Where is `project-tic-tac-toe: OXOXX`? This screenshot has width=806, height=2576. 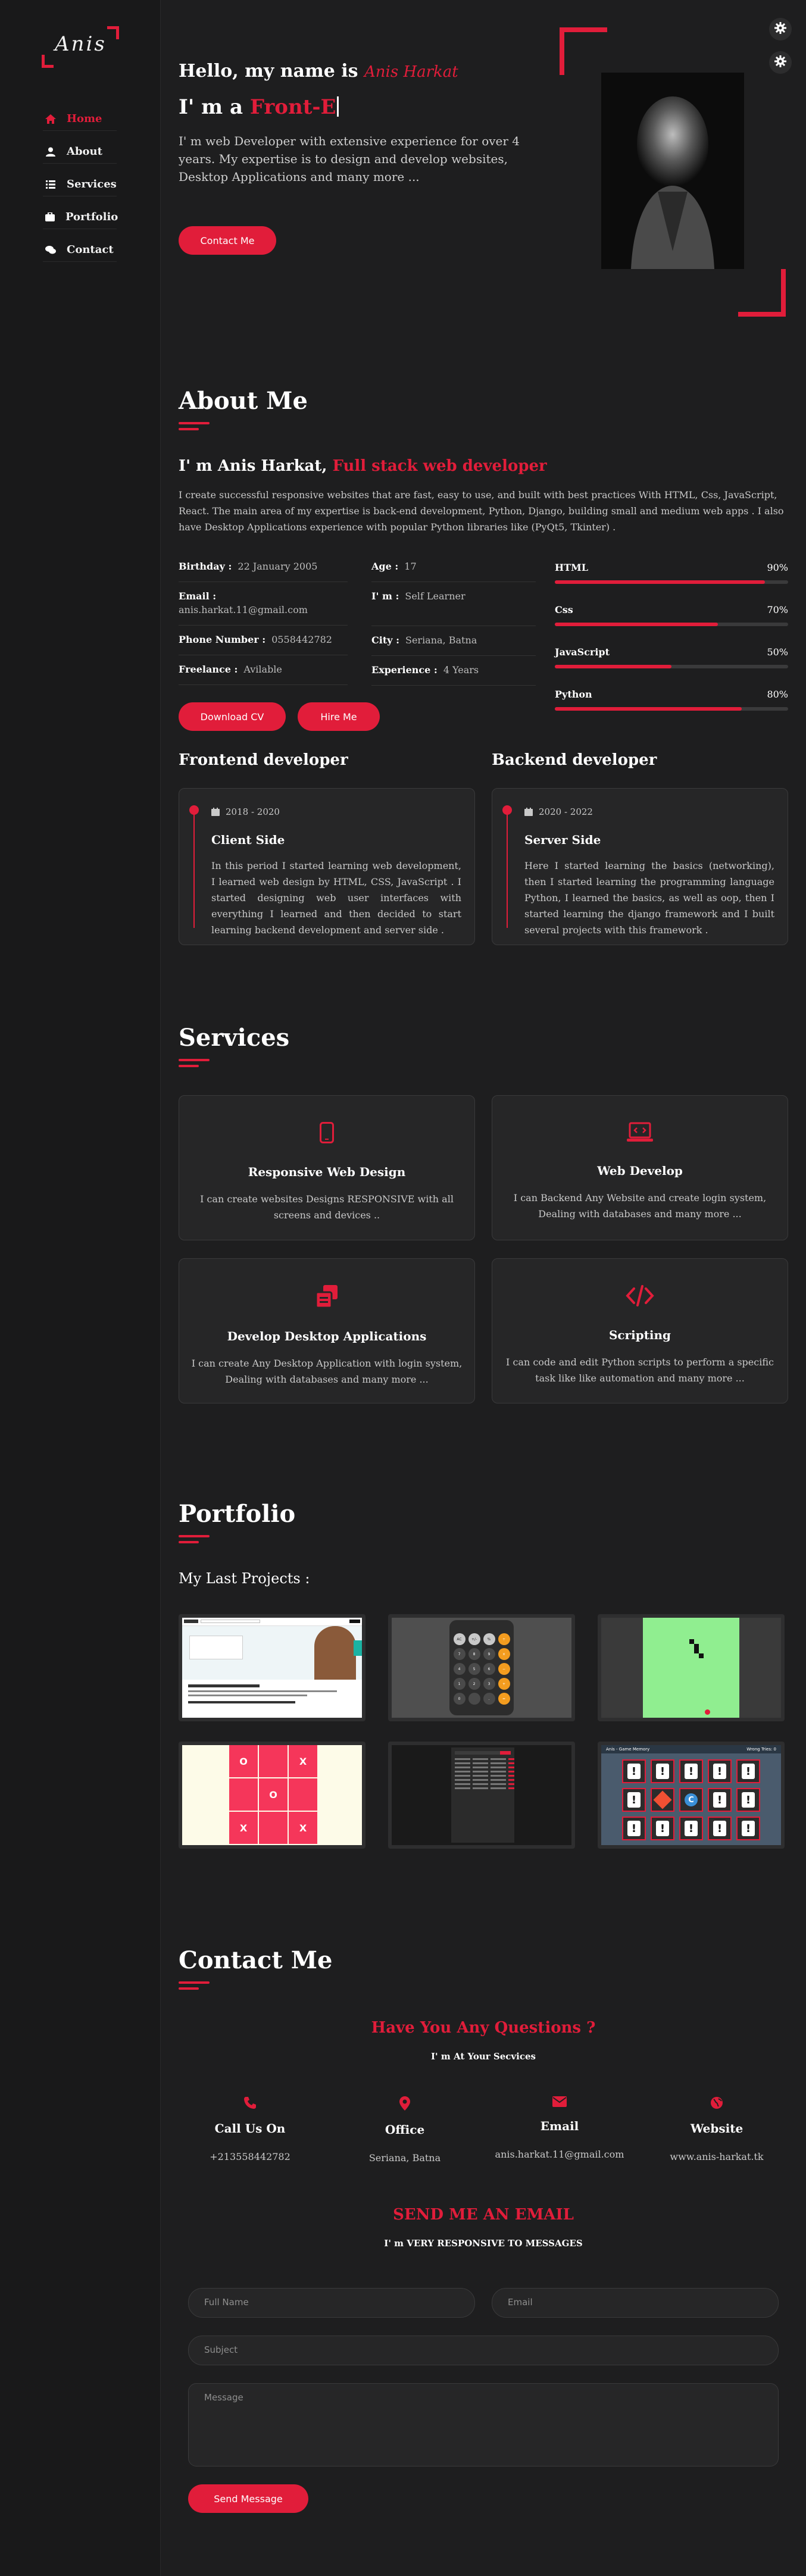 project-tic-tac-toe: OXOXX is located at coordinates (272, 1795).